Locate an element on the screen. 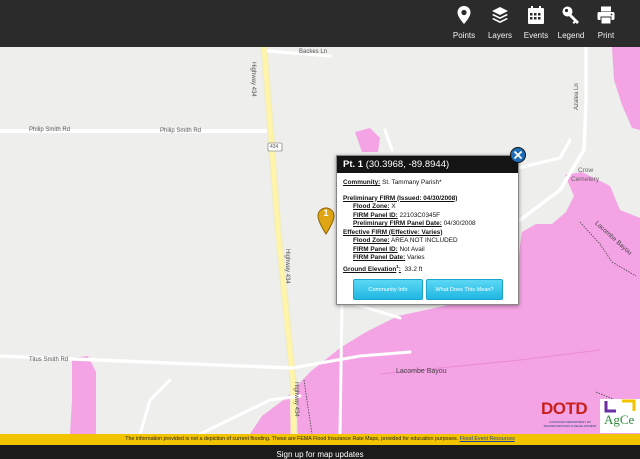 The height and width of the screenshot is (459, 640). label-cemetery: Cemetery is located at coordinates (585, 179).